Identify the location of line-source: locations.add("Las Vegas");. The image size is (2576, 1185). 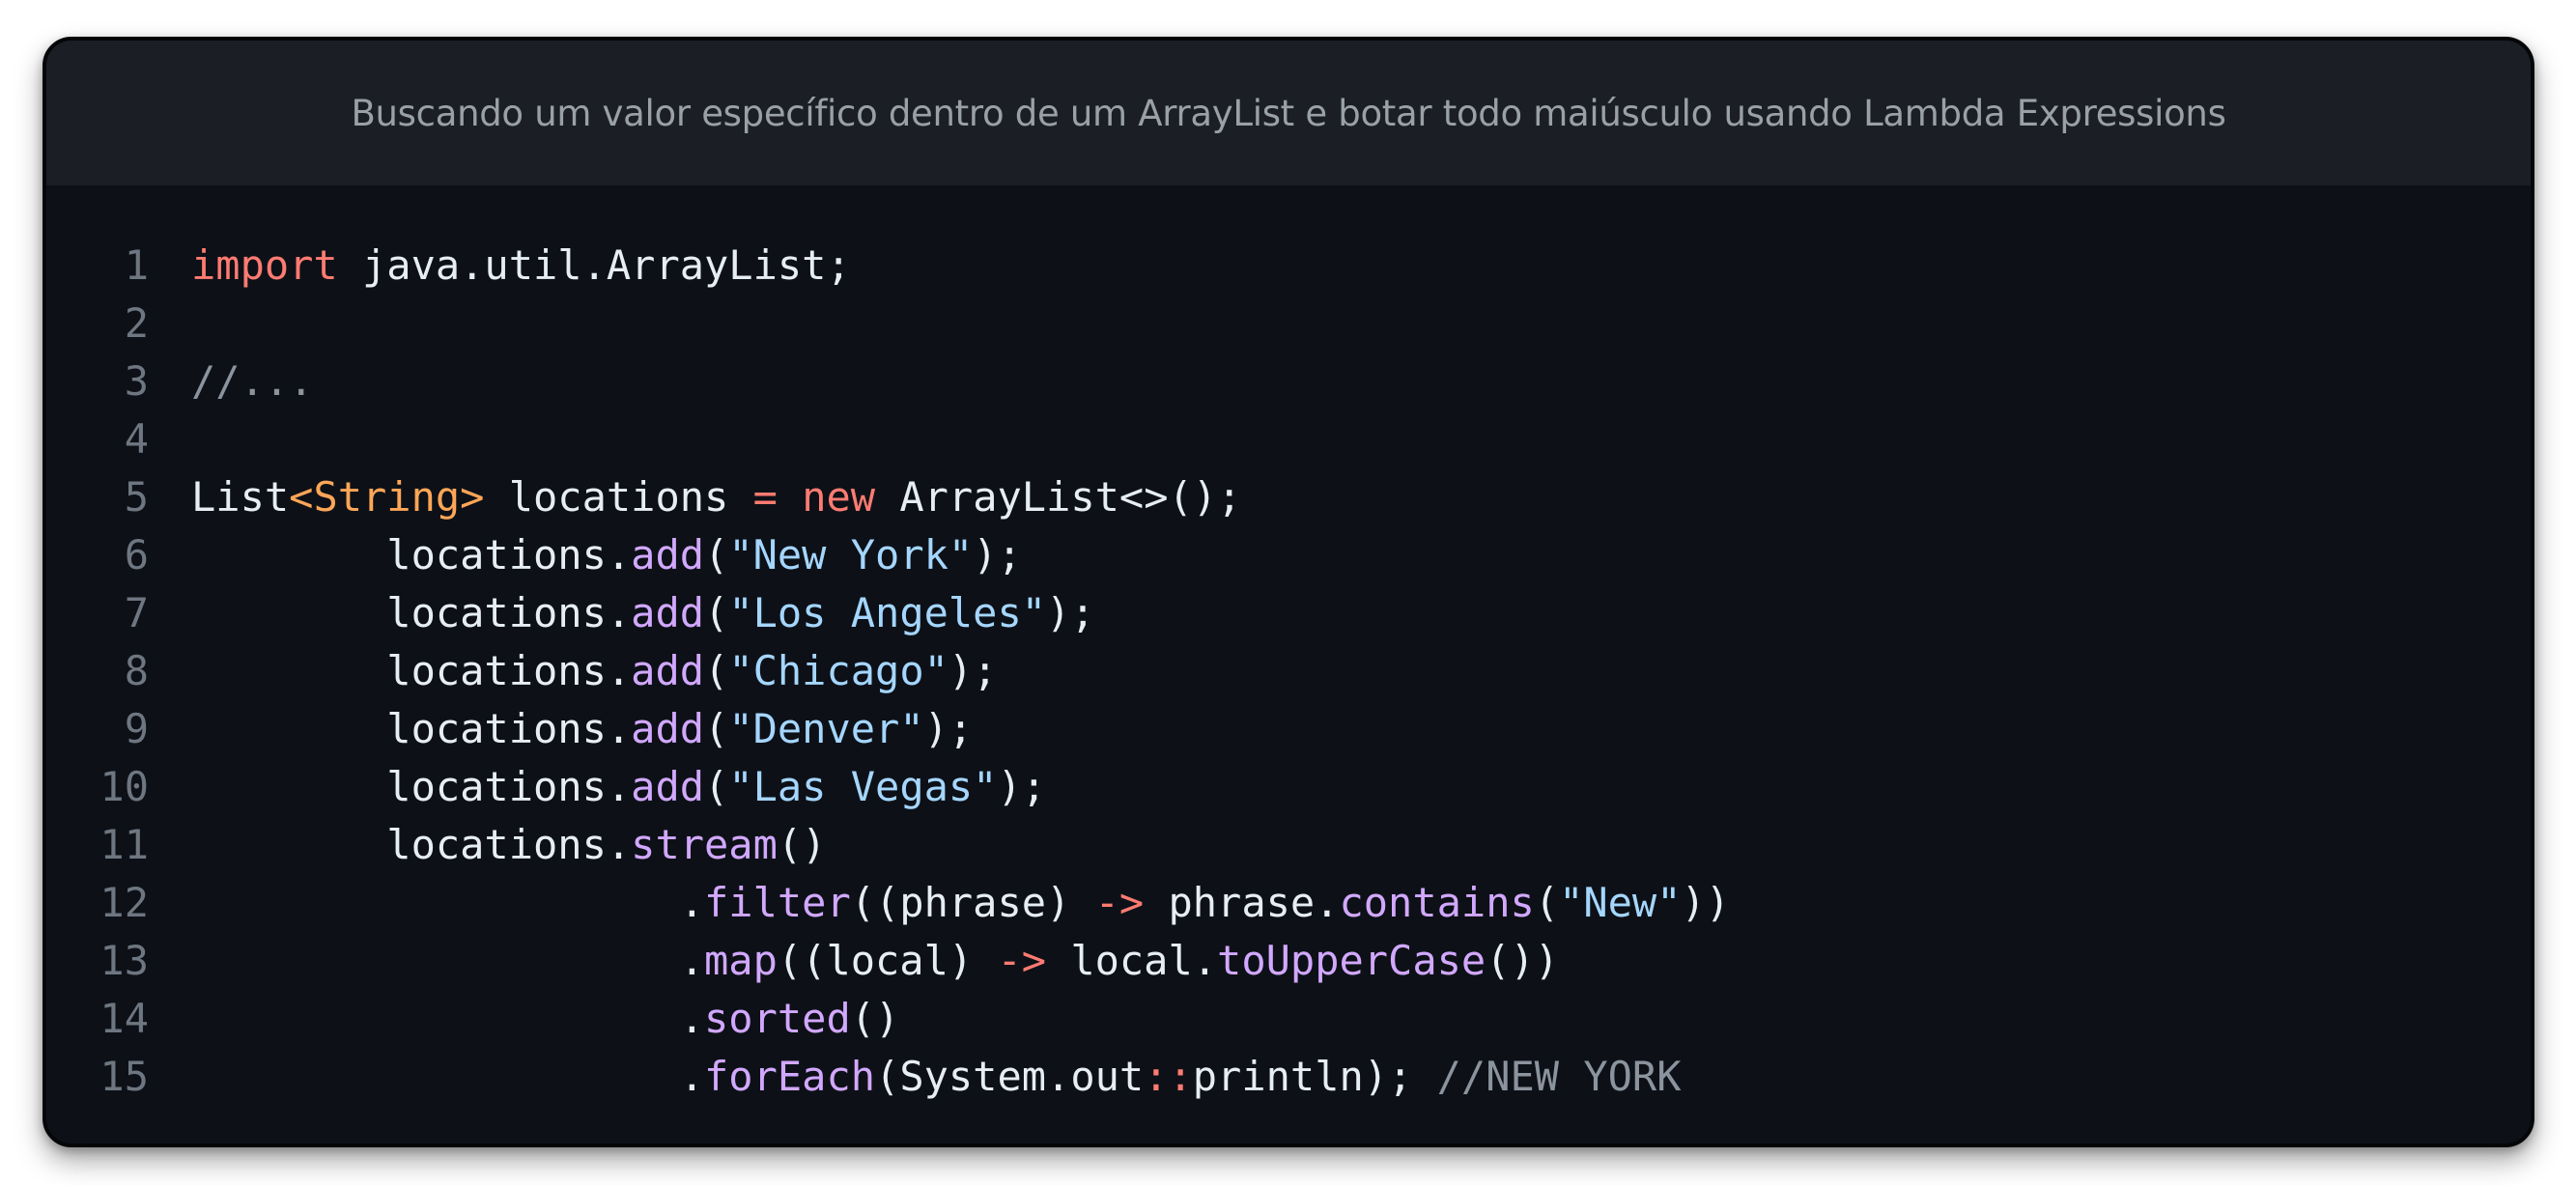
(597, 787).